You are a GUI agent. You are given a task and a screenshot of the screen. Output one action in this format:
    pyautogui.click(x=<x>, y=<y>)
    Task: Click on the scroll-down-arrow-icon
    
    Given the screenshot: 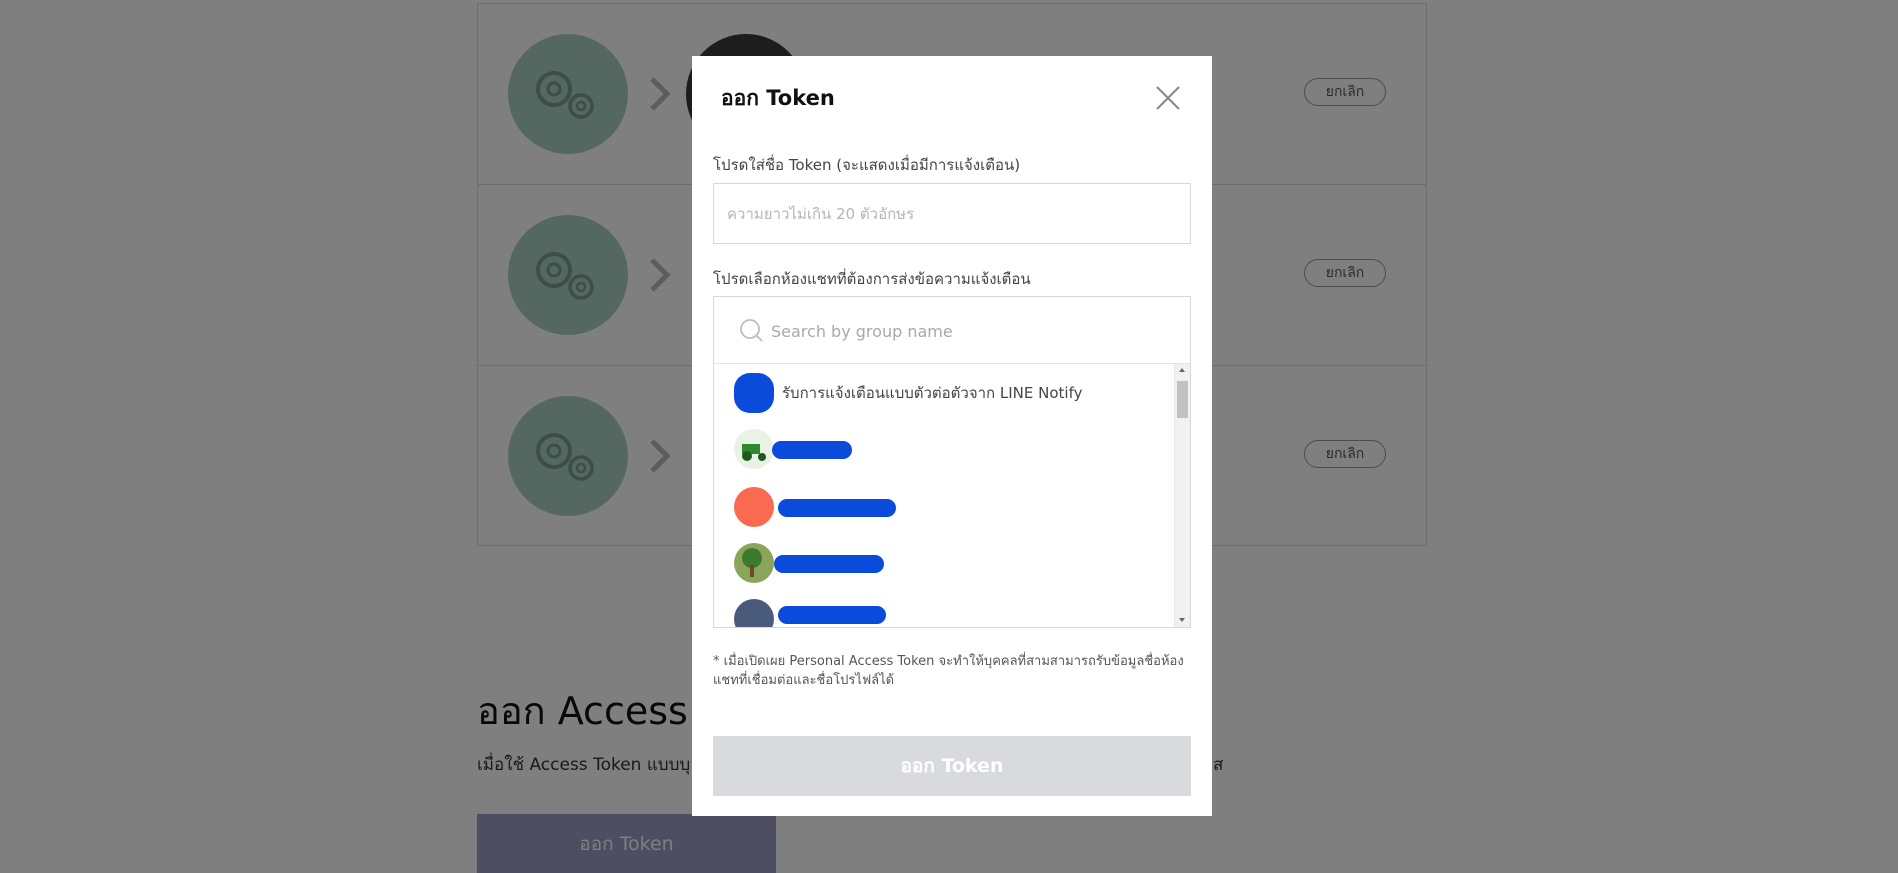 What is the action you would take?
    pyautogui.click(x=1182, y=620)
    